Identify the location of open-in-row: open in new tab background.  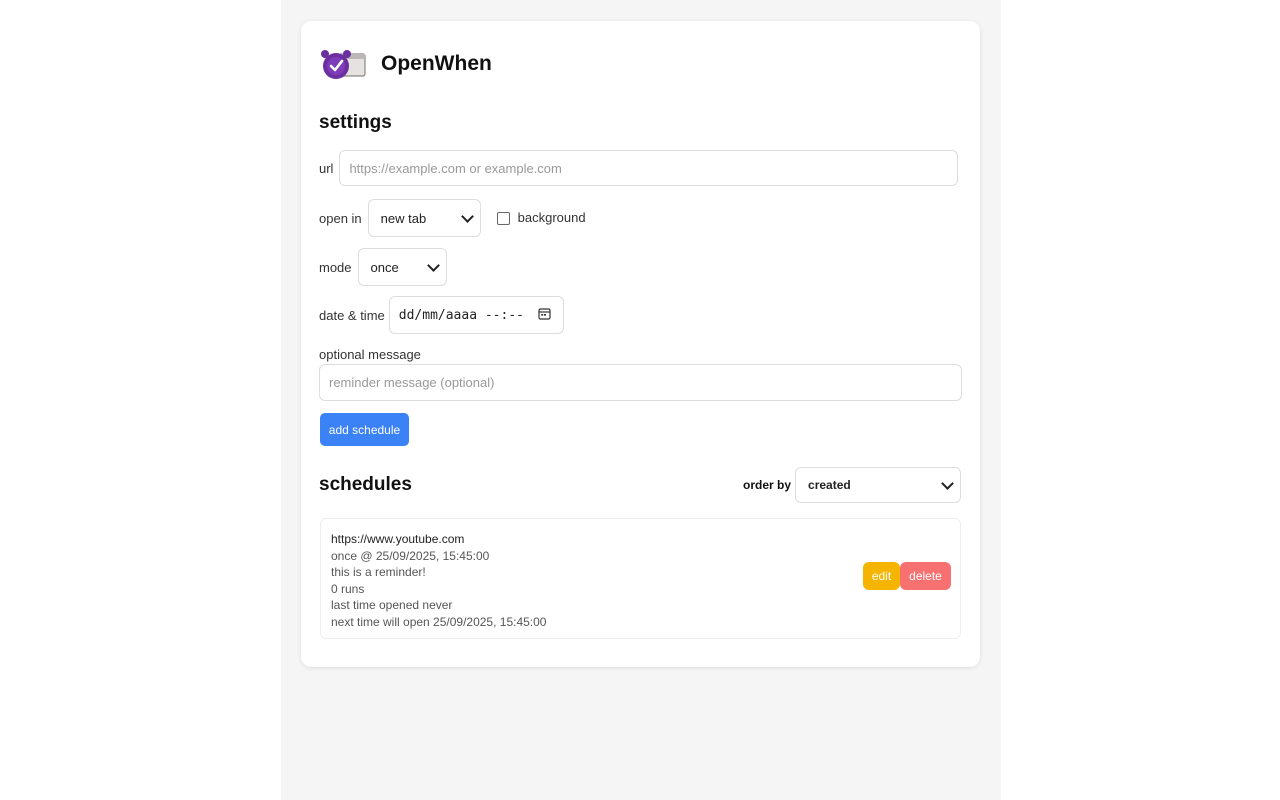
(452, 218).